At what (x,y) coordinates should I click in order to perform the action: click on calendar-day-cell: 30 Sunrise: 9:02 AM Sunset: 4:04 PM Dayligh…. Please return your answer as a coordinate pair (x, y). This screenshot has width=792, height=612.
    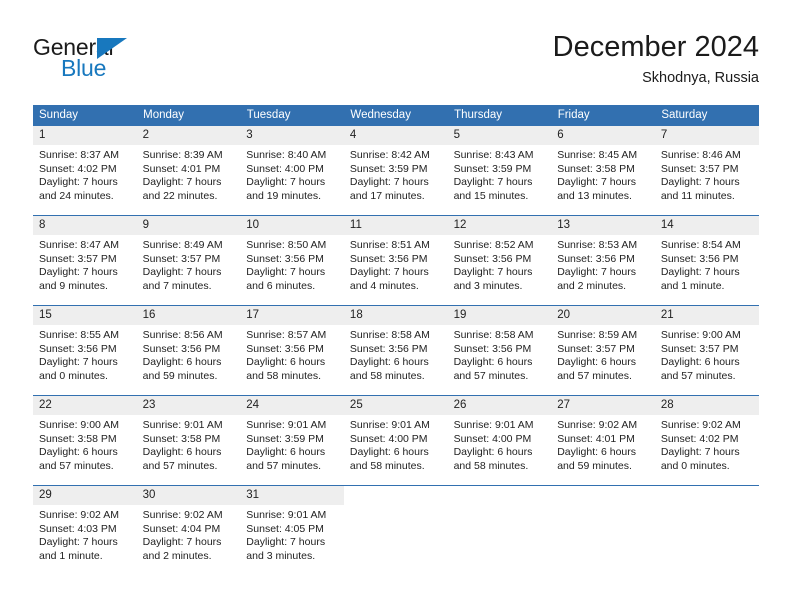
    Looking at the image, I should click on (188, 530).